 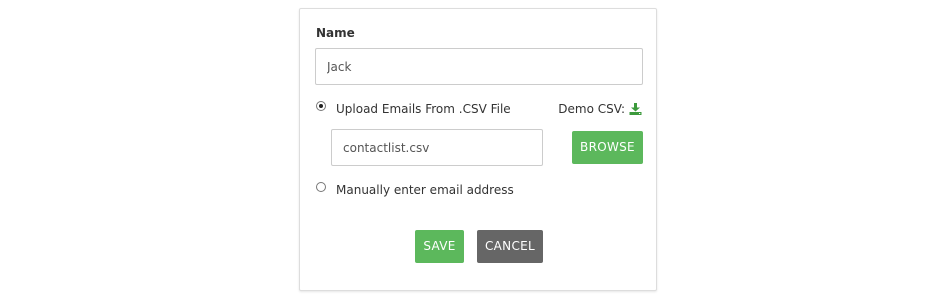 What do you see at coordinates (591, 109) in the screenshot?
I see `demo-csv-label: Demo CSV:` at bounding box center [591, 109].